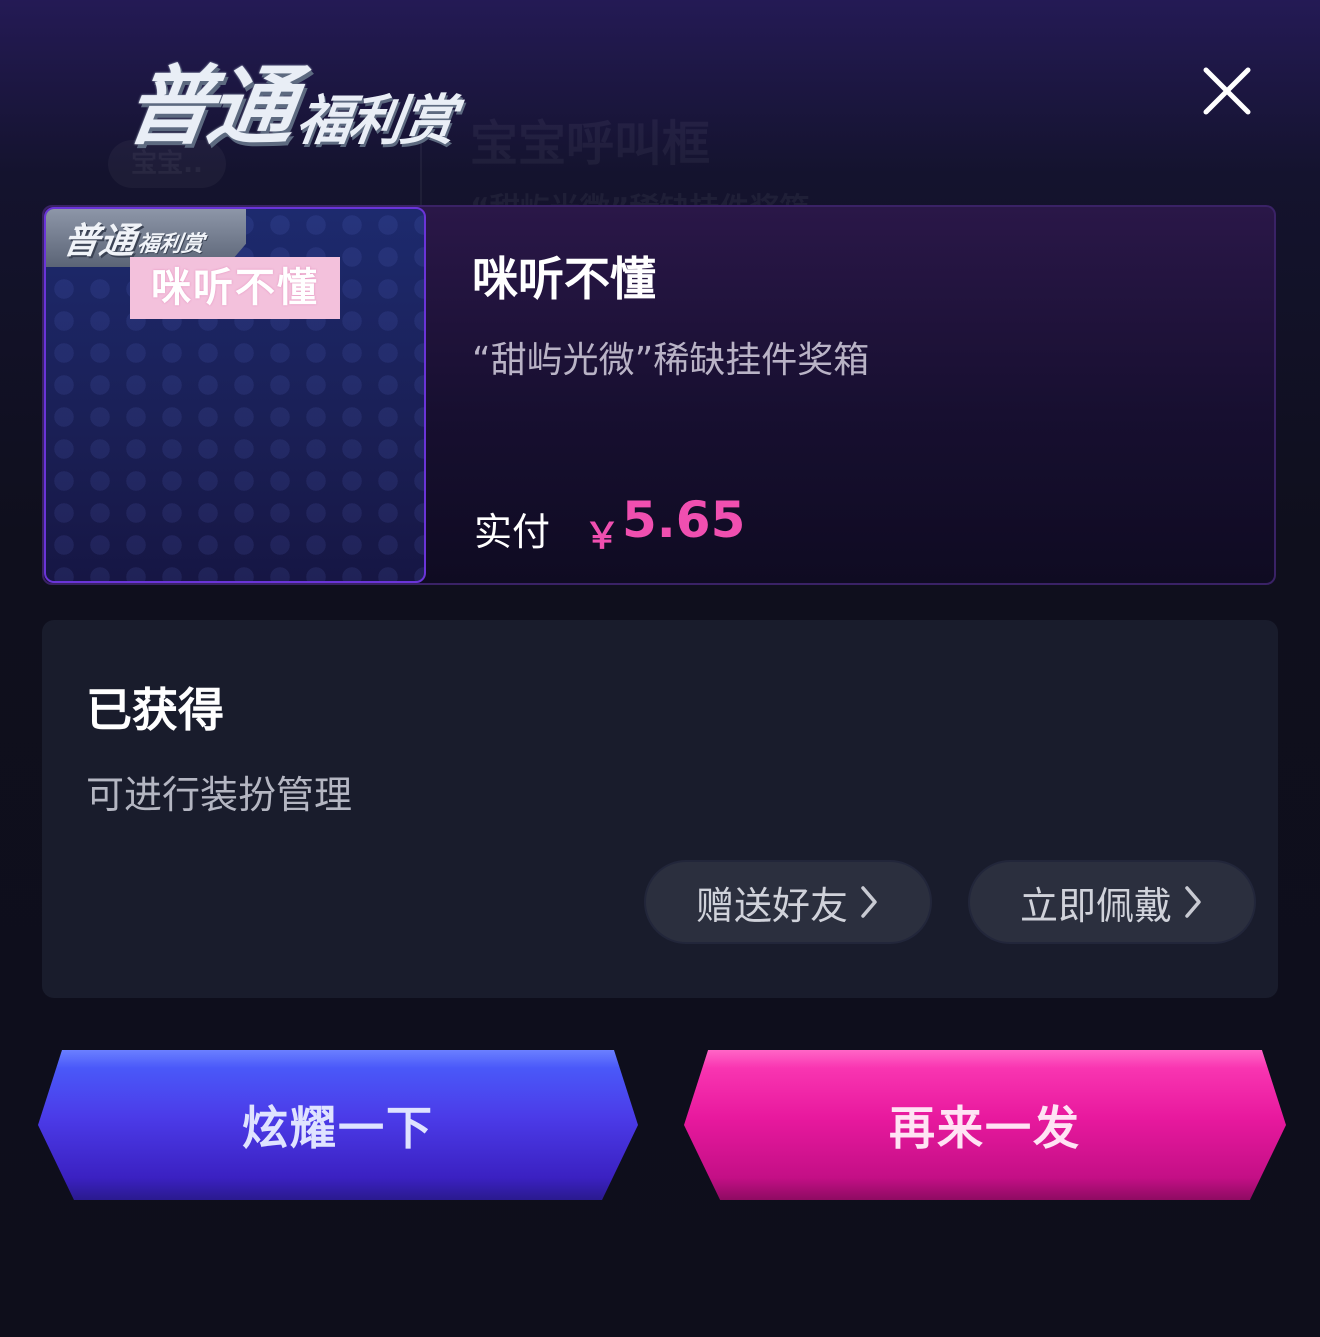  I want to click on logo-sub-text: 福利赏, so click(375, 120).